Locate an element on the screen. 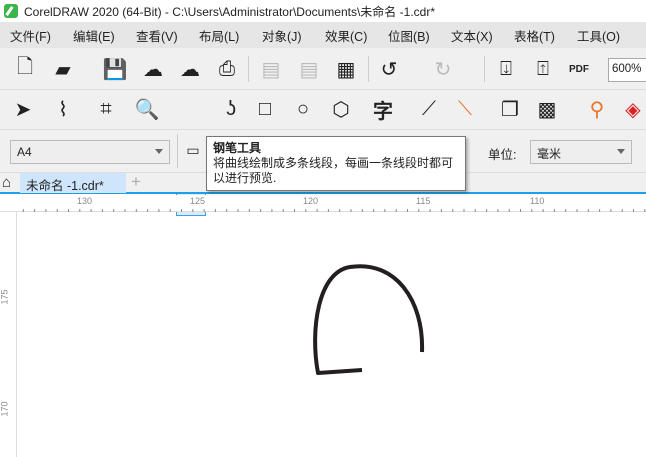 This screenshot has height=457, width=646. shape-tool-icon: ⌇ is located at coordinates (63, 109).